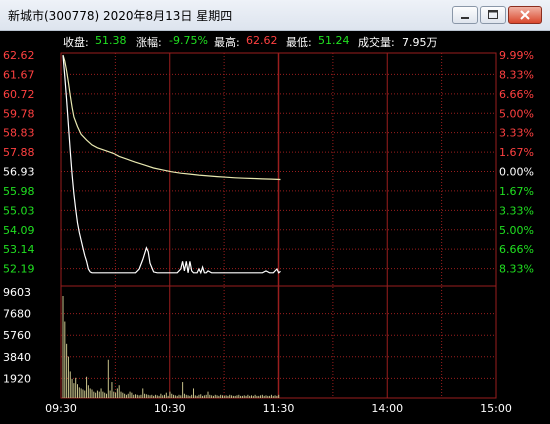 The image size is (550, 424). What do you see at coordinates (19, 249) in the screenshot?
I see `price-tick-label: 53.14` at bounding box center [19, 249].